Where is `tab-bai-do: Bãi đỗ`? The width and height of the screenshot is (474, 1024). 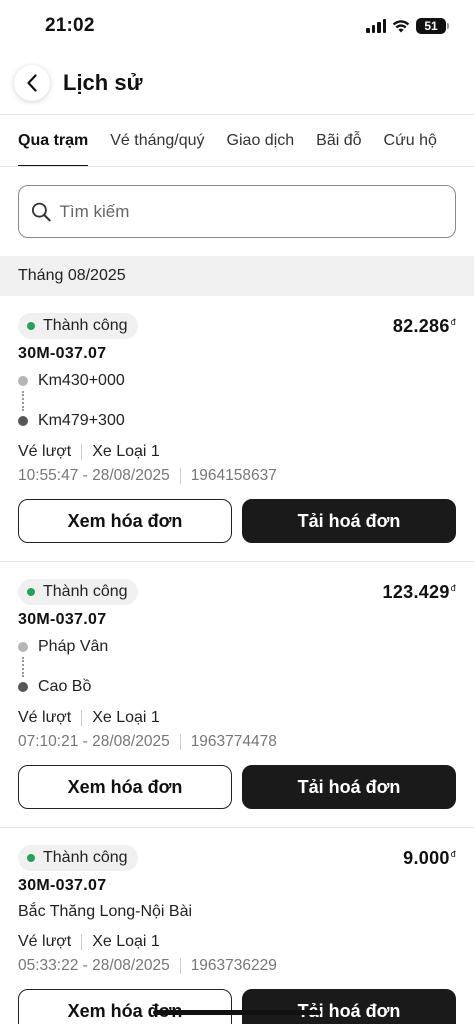
tab-bai-do: Bãi đỗ is located at coordinates (338, 140).